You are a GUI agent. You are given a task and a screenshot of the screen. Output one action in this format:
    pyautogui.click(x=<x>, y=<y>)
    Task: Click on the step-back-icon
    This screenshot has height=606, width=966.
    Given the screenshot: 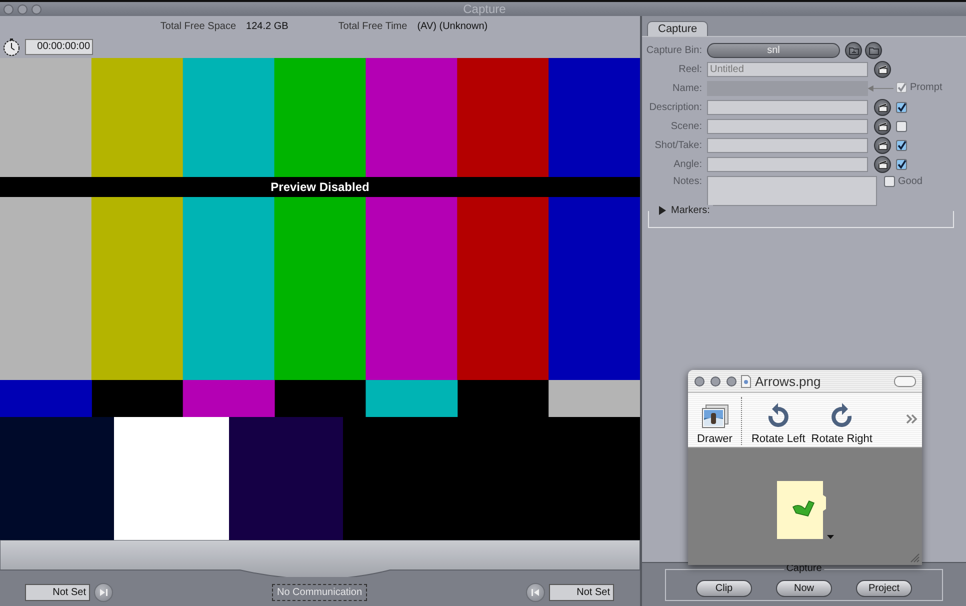 What is the action you would take?
    pyautogui.click(x=535, y=592)
    